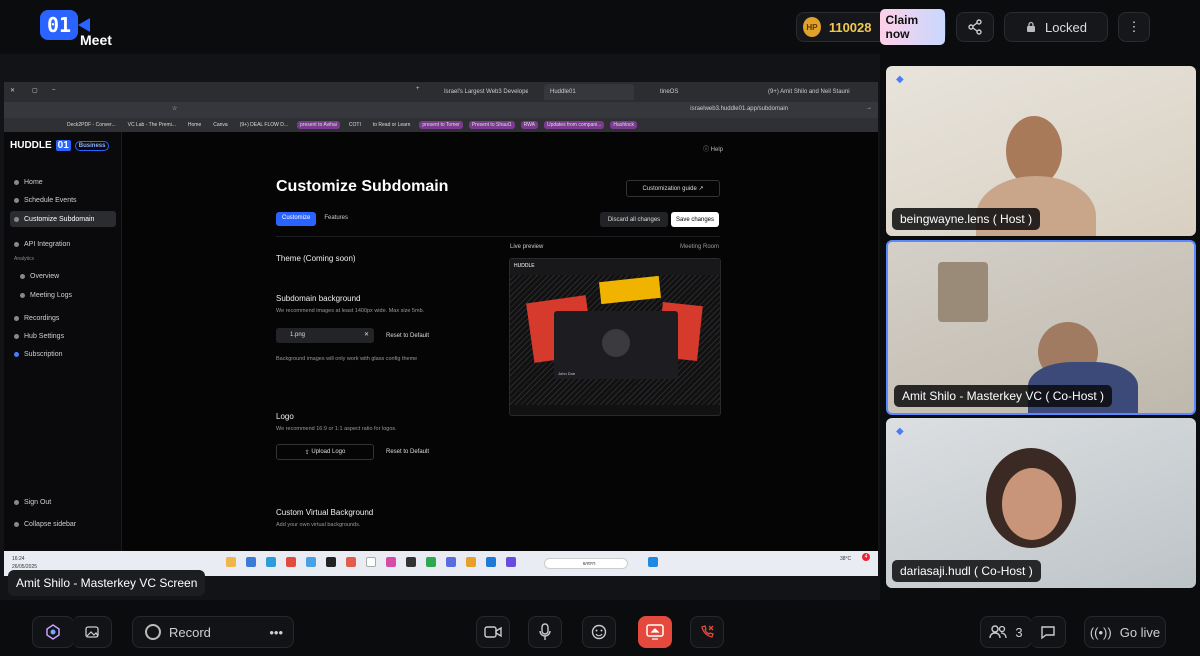 The width and height of the screenshot is (1200, 656). I want to click on upload-logo-button: ⇪ Upload Logo, so click(325, 452).